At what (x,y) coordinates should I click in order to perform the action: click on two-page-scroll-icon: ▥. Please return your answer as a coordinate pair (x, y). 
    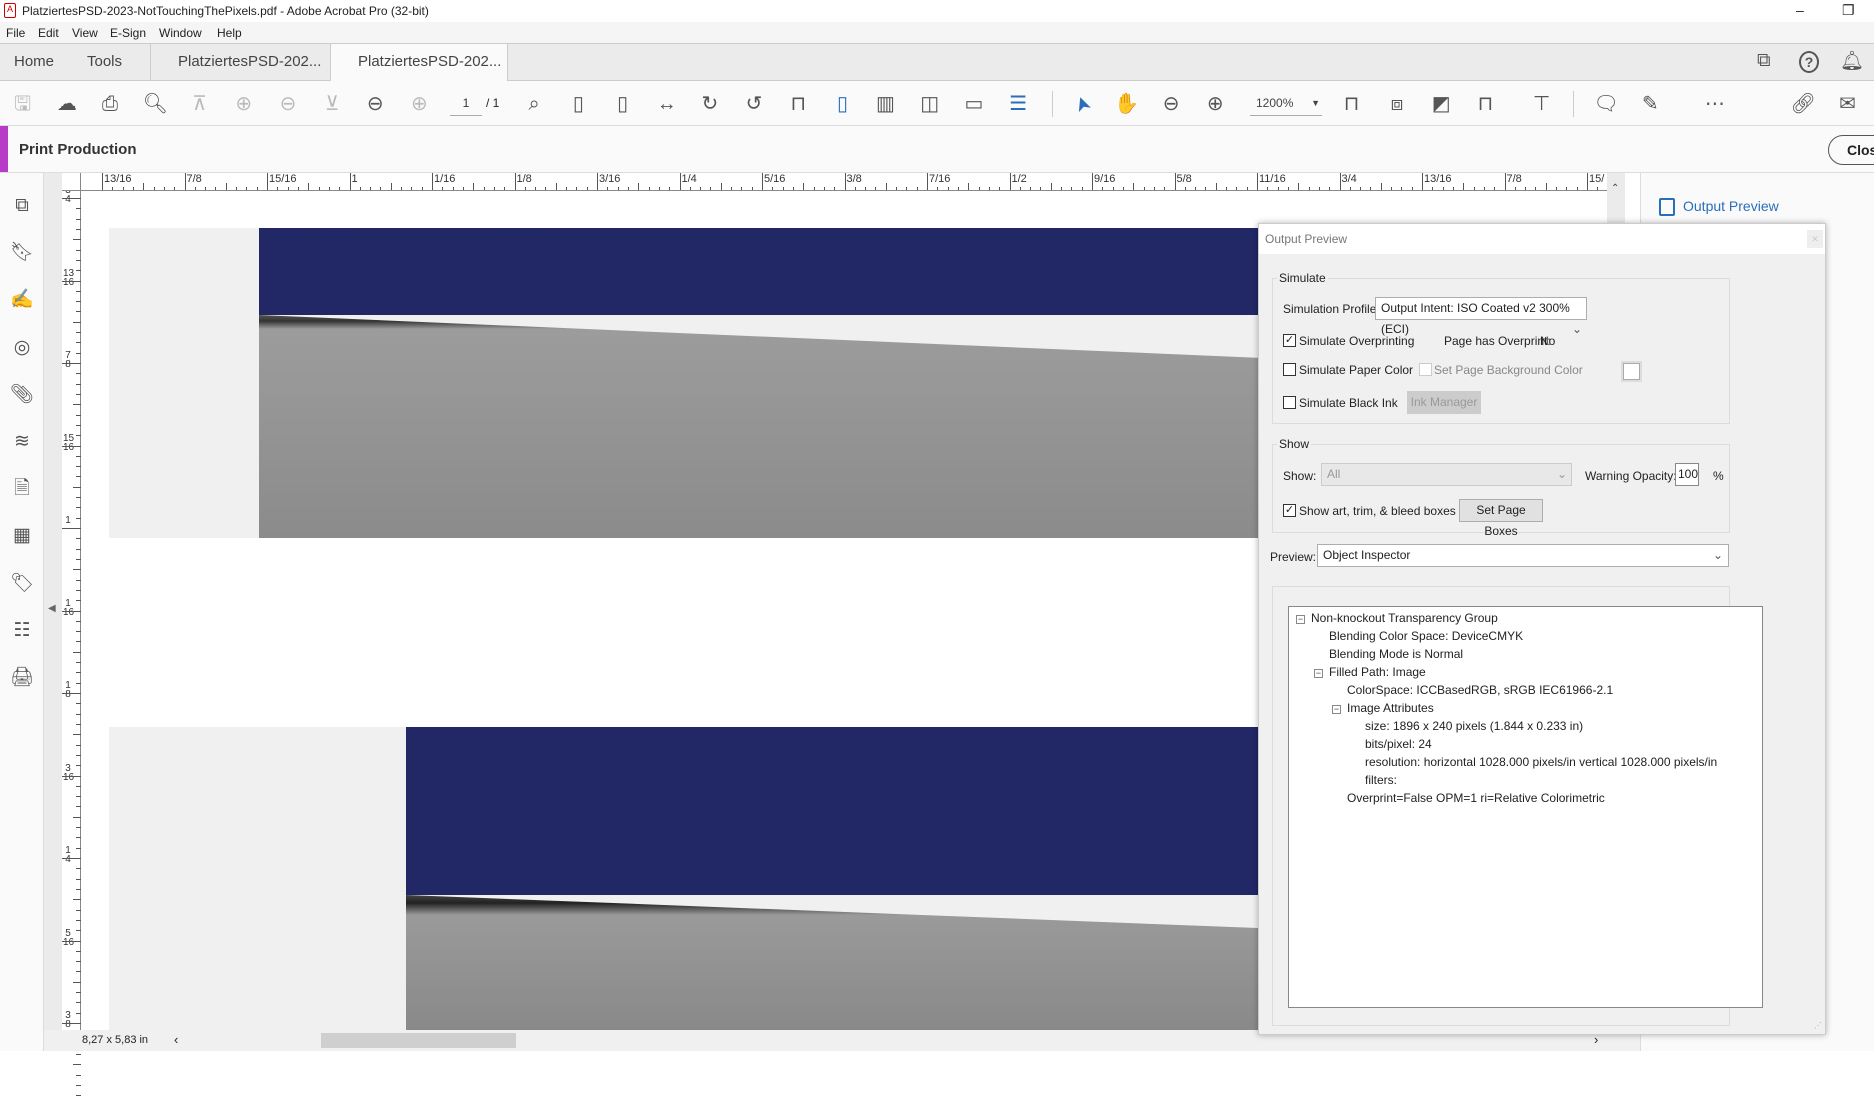
    Looking at the image, I should click on (885, 104).